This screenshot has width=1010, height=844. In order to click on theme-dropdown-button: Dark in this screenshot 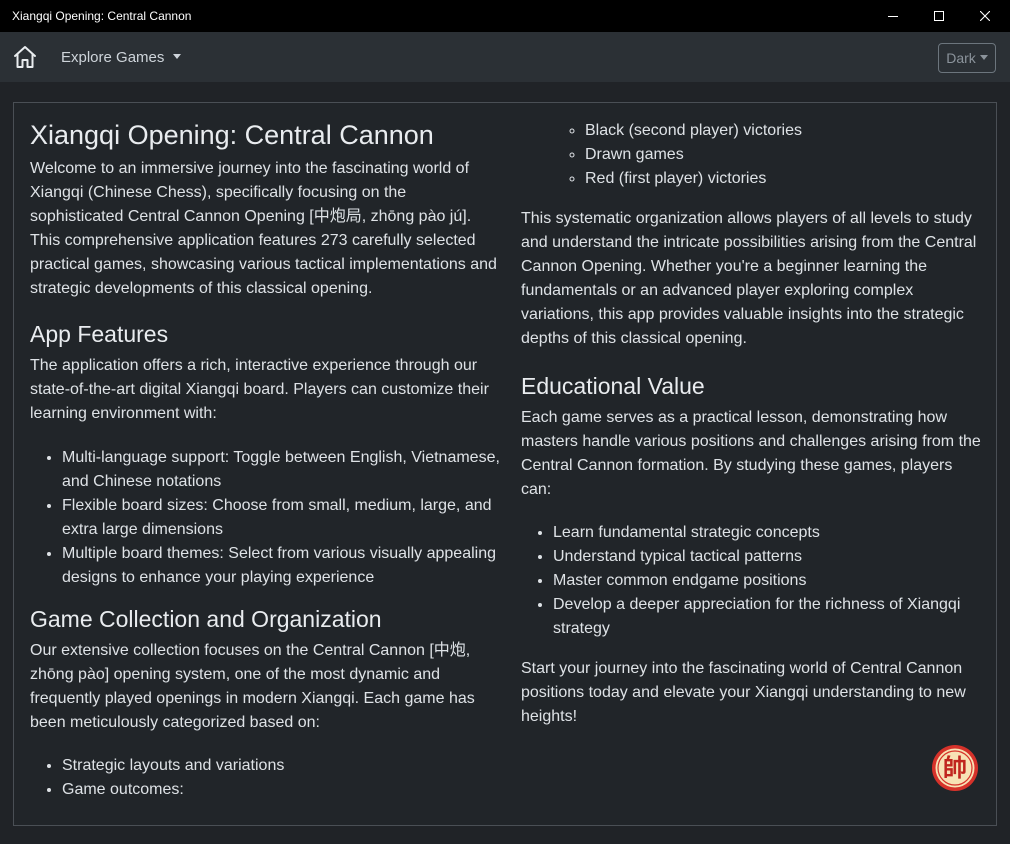, I will do `click(967, 58)`.